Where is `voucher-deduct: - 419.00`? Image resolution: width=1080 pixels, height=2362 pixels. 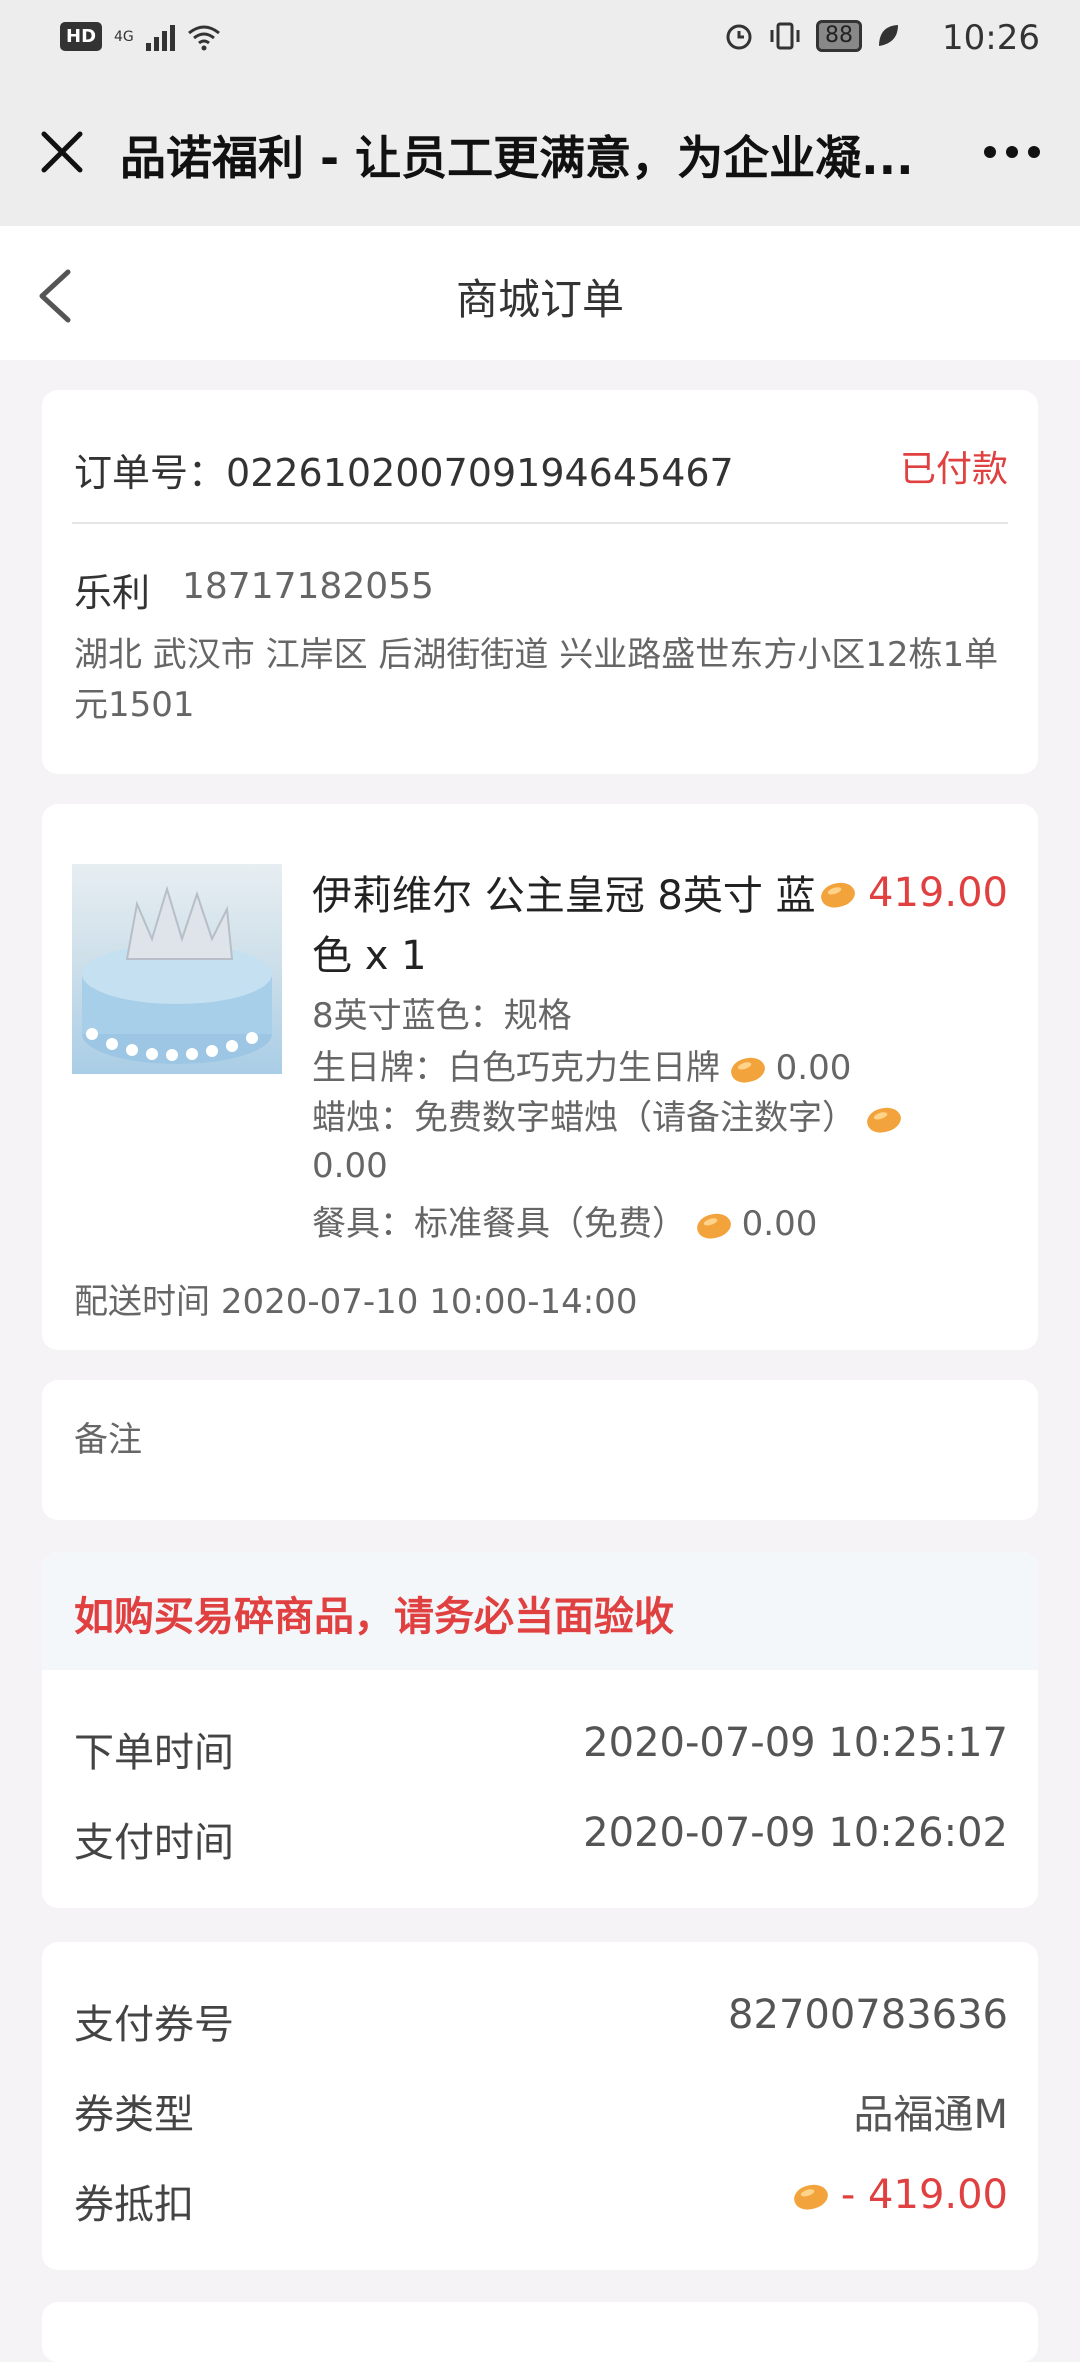 voucher-deduct: - 419.00 is located at coordinates (899, 2195).